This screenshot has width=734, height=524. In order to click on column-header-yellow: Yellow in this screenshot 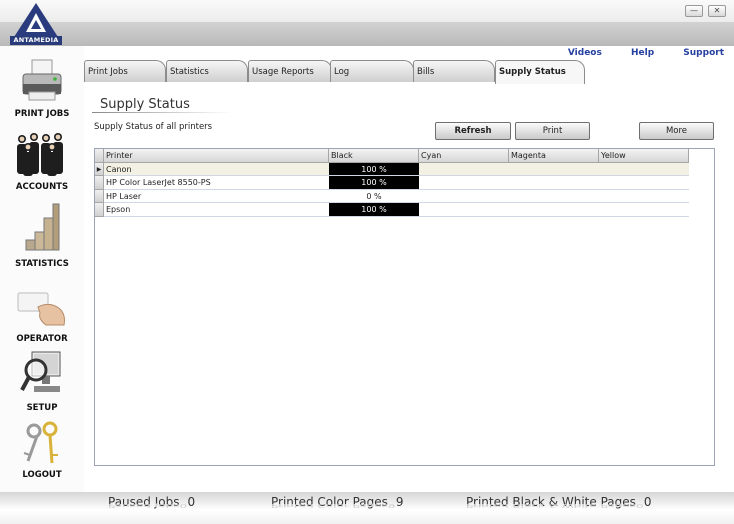, I will do `click(644, 156)`.